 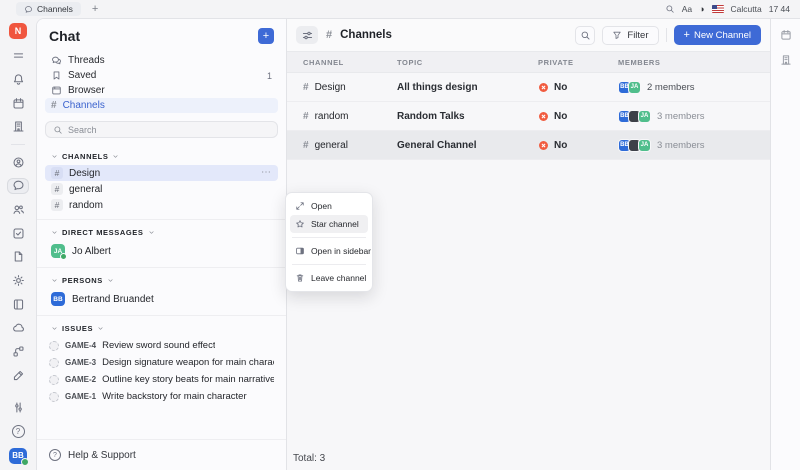 I want to click on menu-item-open-in-sidebar: Open in sidebar, so click(x=330, y=251).